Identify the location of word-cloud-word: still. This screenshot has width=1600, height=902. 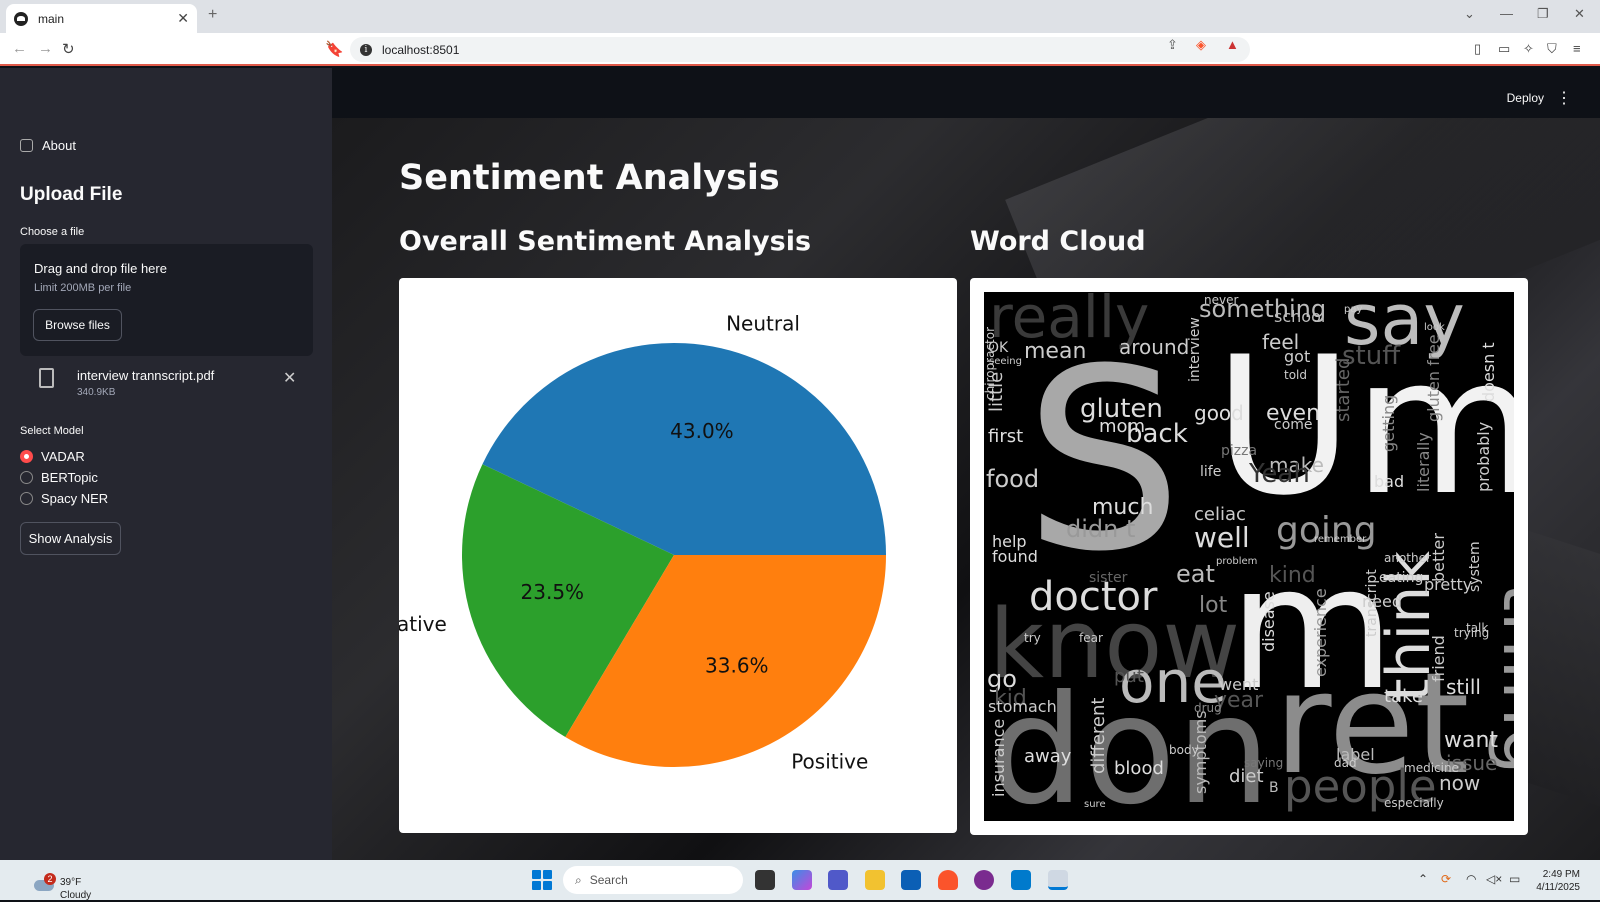
(1463, 687).